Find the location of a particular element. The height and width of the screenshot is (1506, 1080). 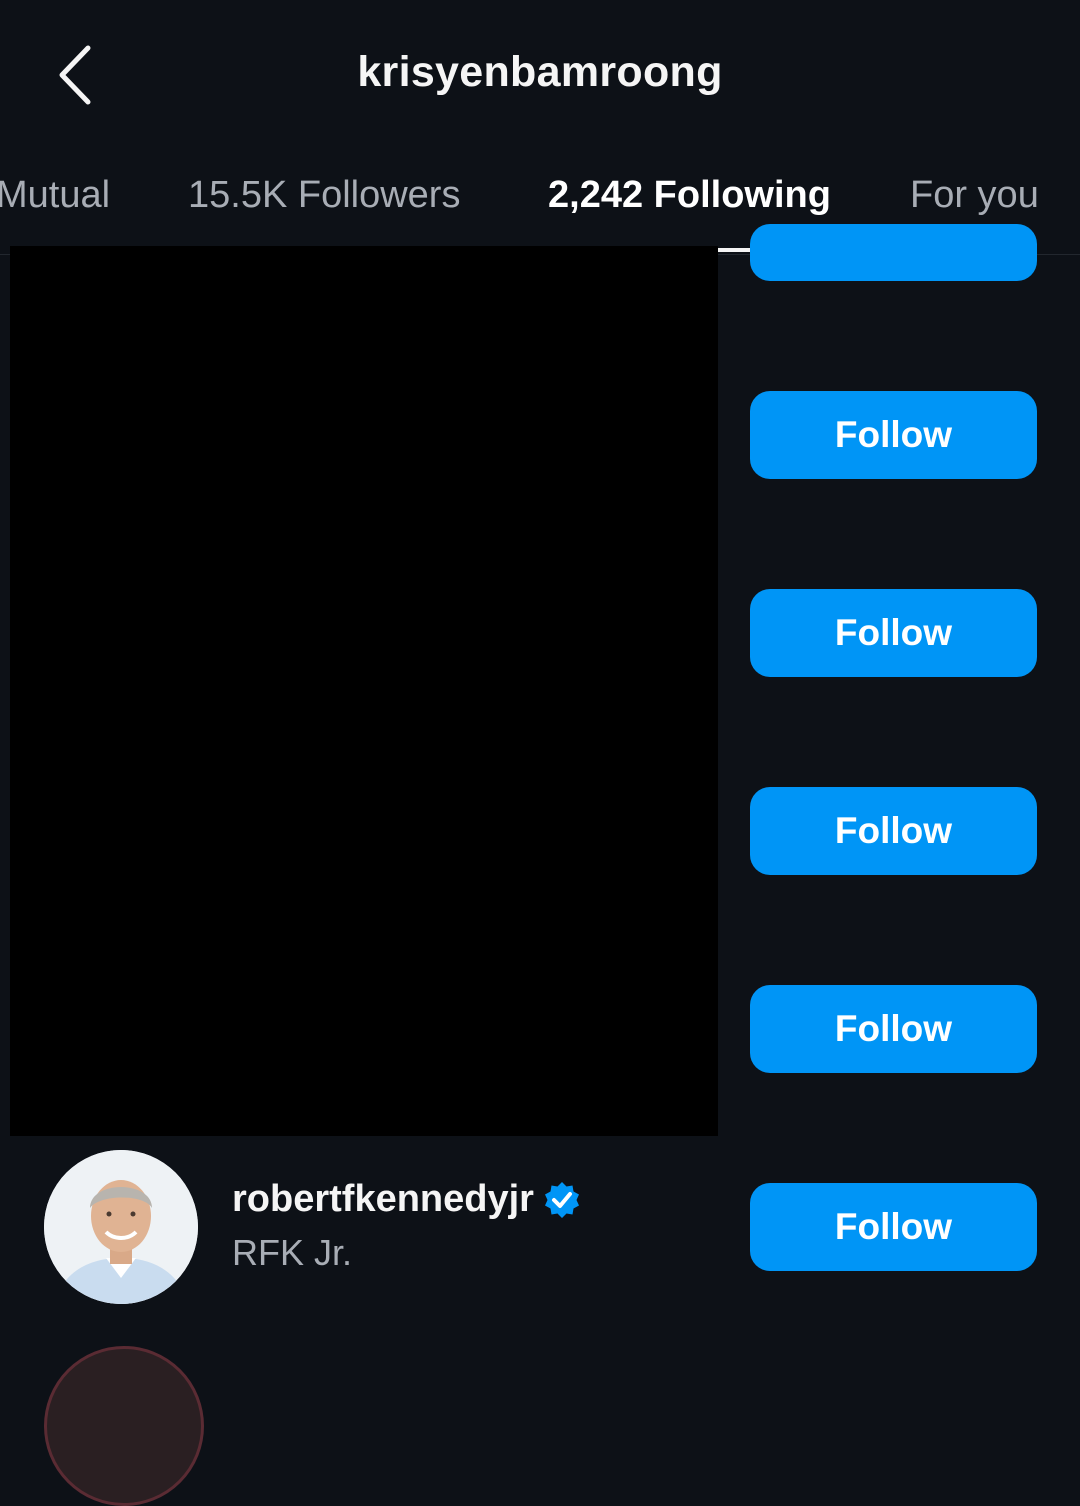

tab-following: 2,242 Following is located at coordinates (689, 195).